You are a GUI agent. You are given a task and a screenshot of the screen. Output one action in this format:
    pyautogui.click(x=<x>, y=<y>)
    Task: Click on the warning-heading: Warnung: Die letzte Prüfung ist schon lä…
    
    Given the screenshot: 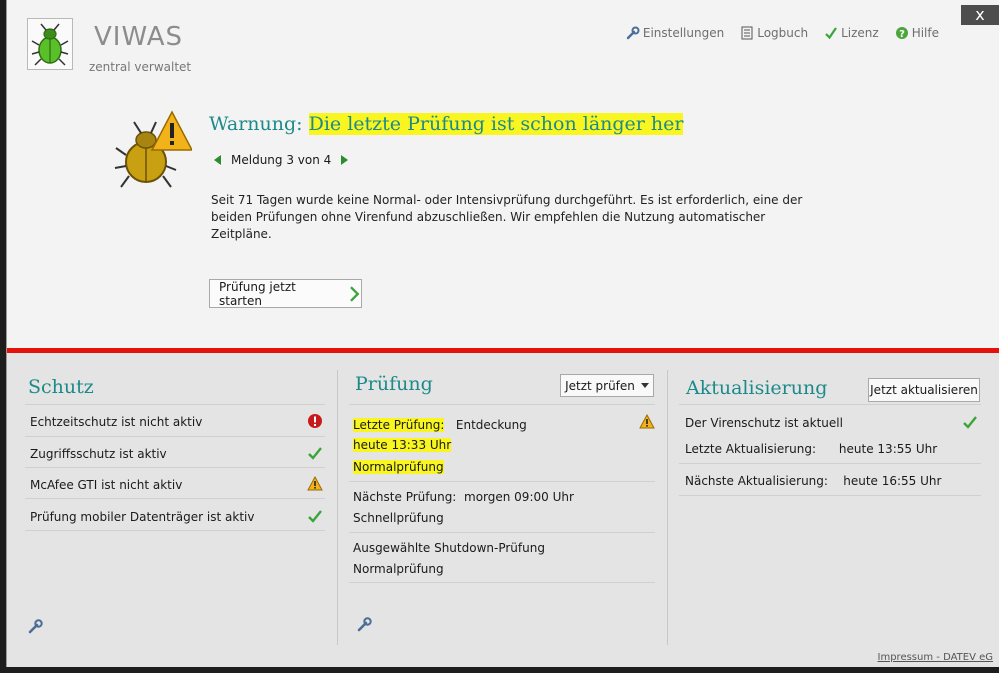 What is the action you would take?
    pyautogui.click(x=446, y=124)
    